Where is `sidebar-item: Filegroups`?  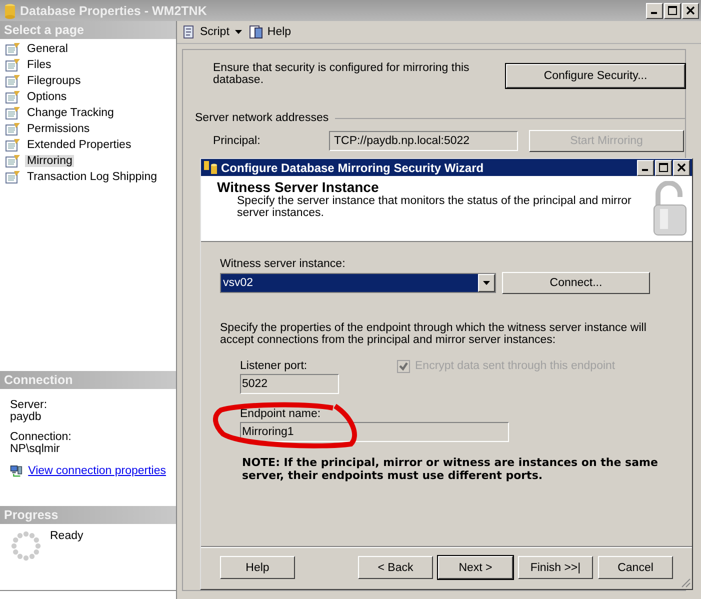 sidebar-item: Filegroups is located at coordinates (54, 81).